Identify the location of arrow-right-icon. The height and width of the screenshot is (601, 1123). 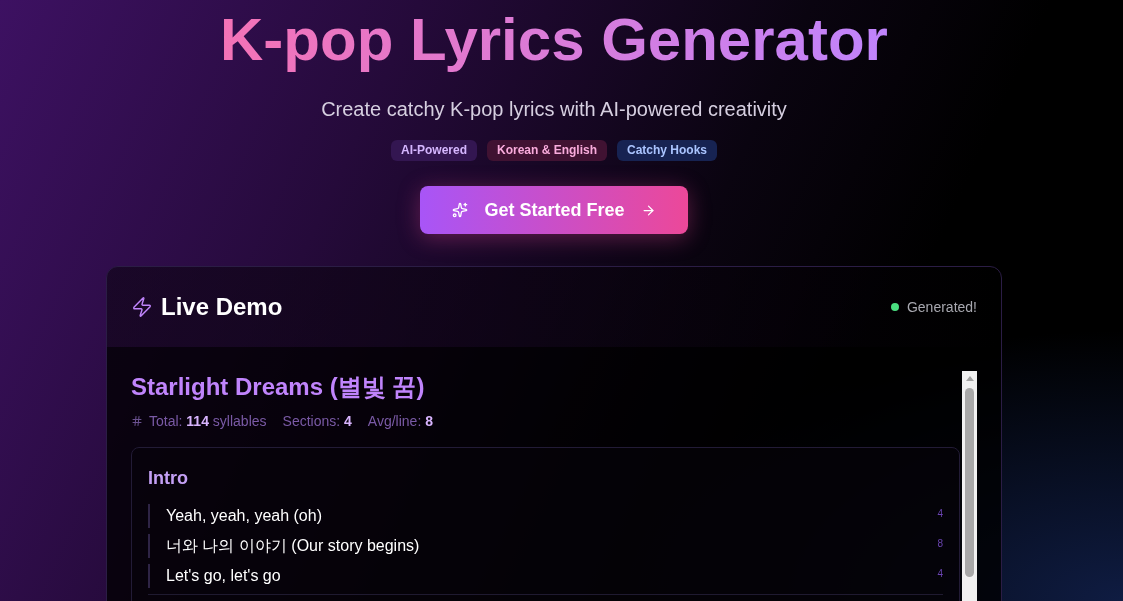
(648, 210).